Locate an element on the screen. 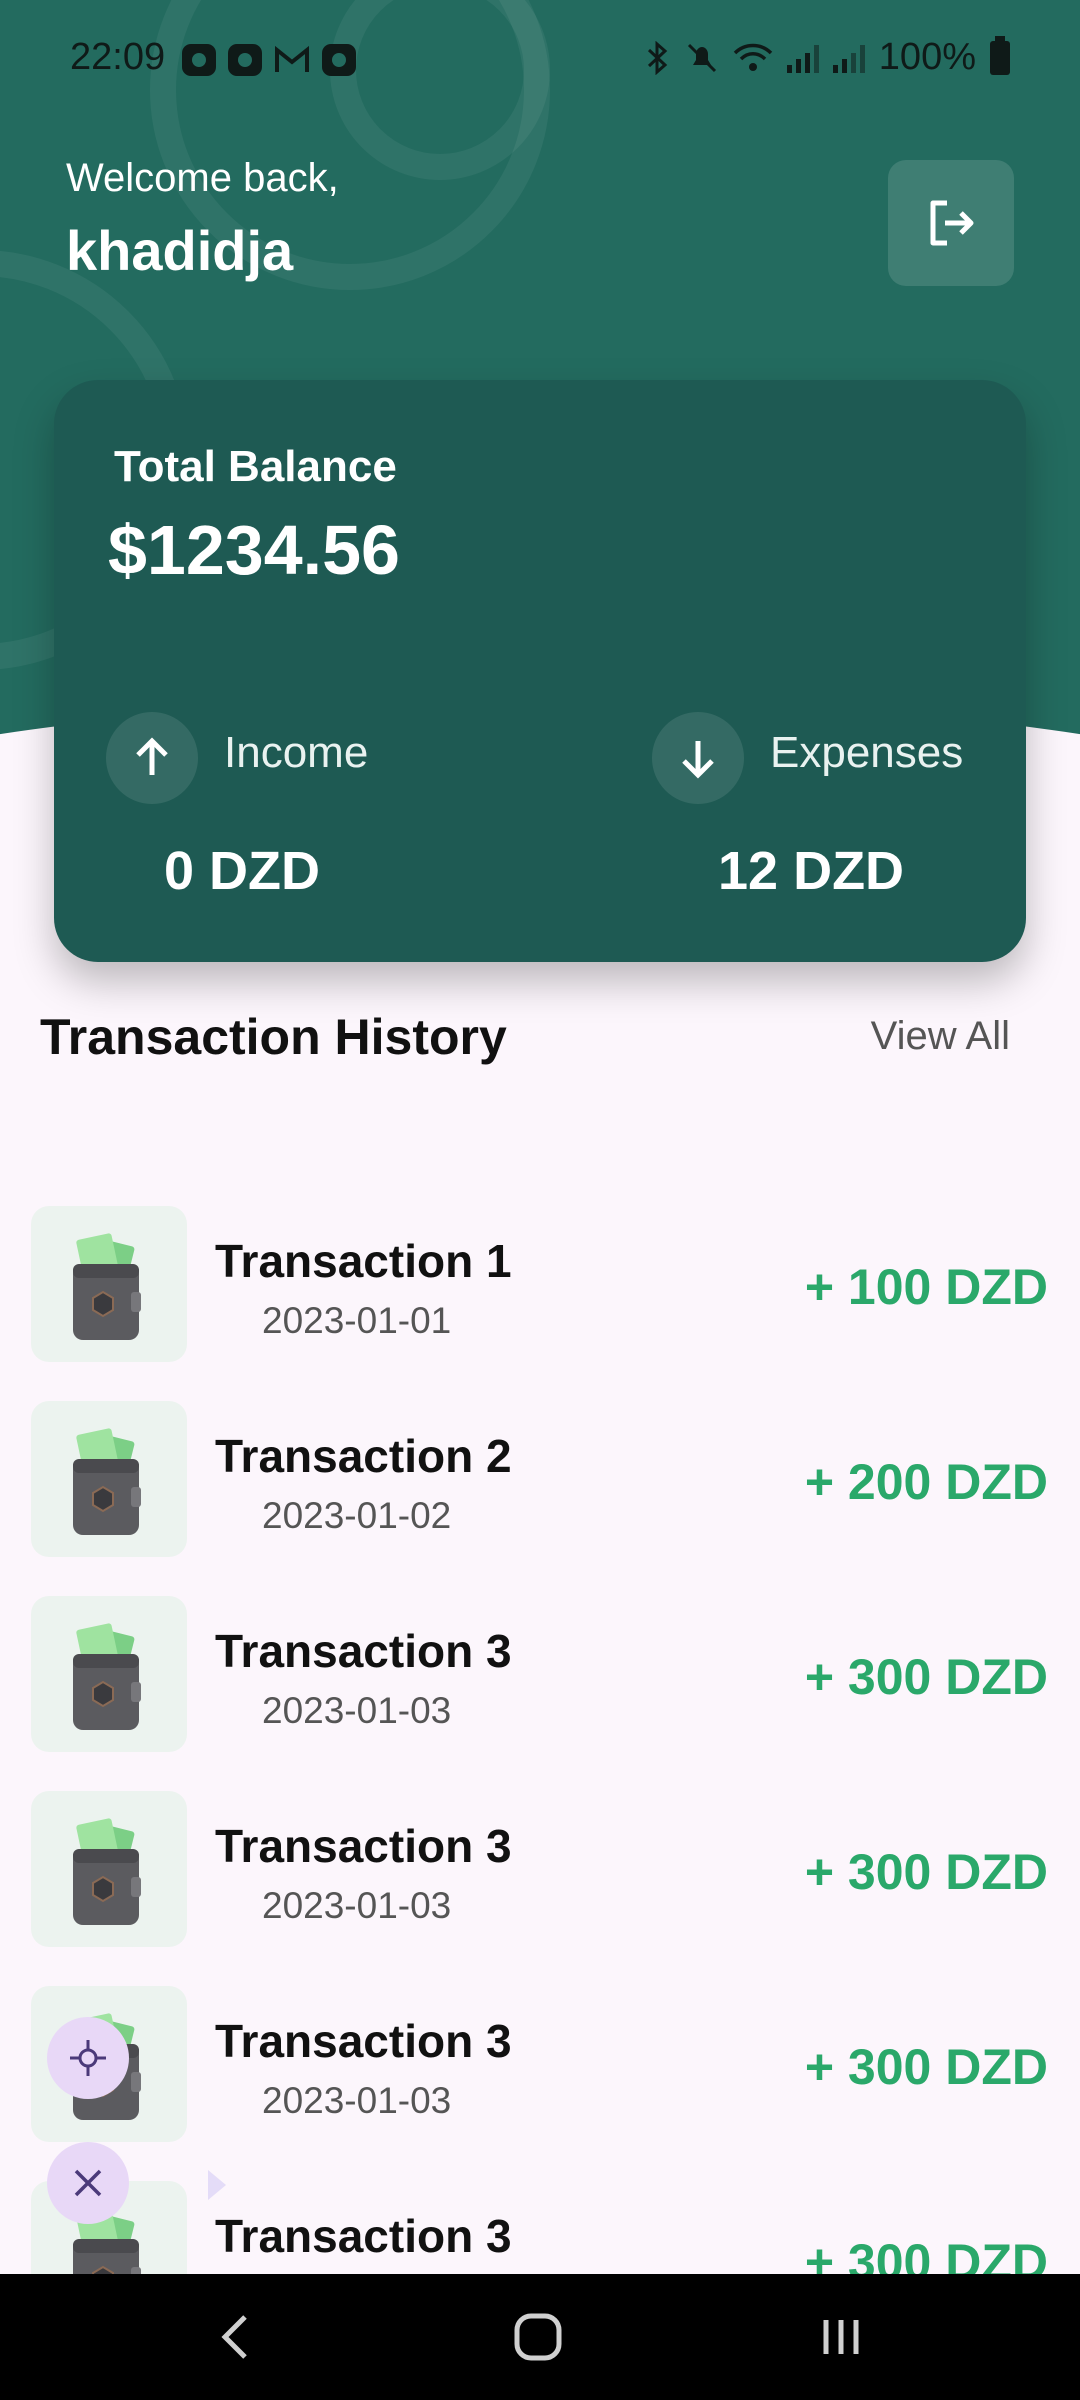  username: khadidja is located at coordinates (180, 250).